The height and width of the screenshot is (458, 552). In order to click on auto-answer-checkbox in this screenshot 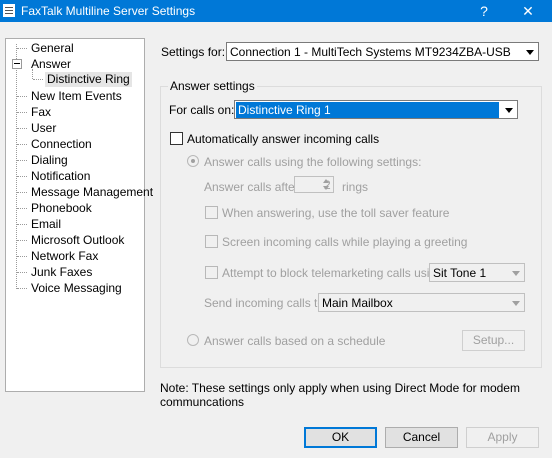, I will do `click(176, 138)`.